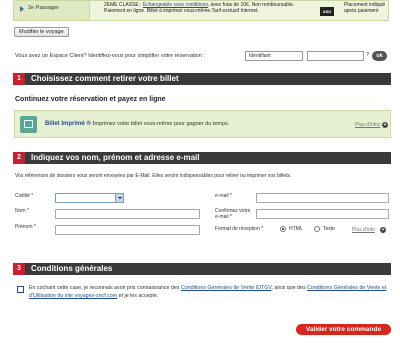  What do you see at coordinates (123, 5) in the screenshot?
I see `fare-class: 2EME CLASSE :` at bounding box center [123, 5].